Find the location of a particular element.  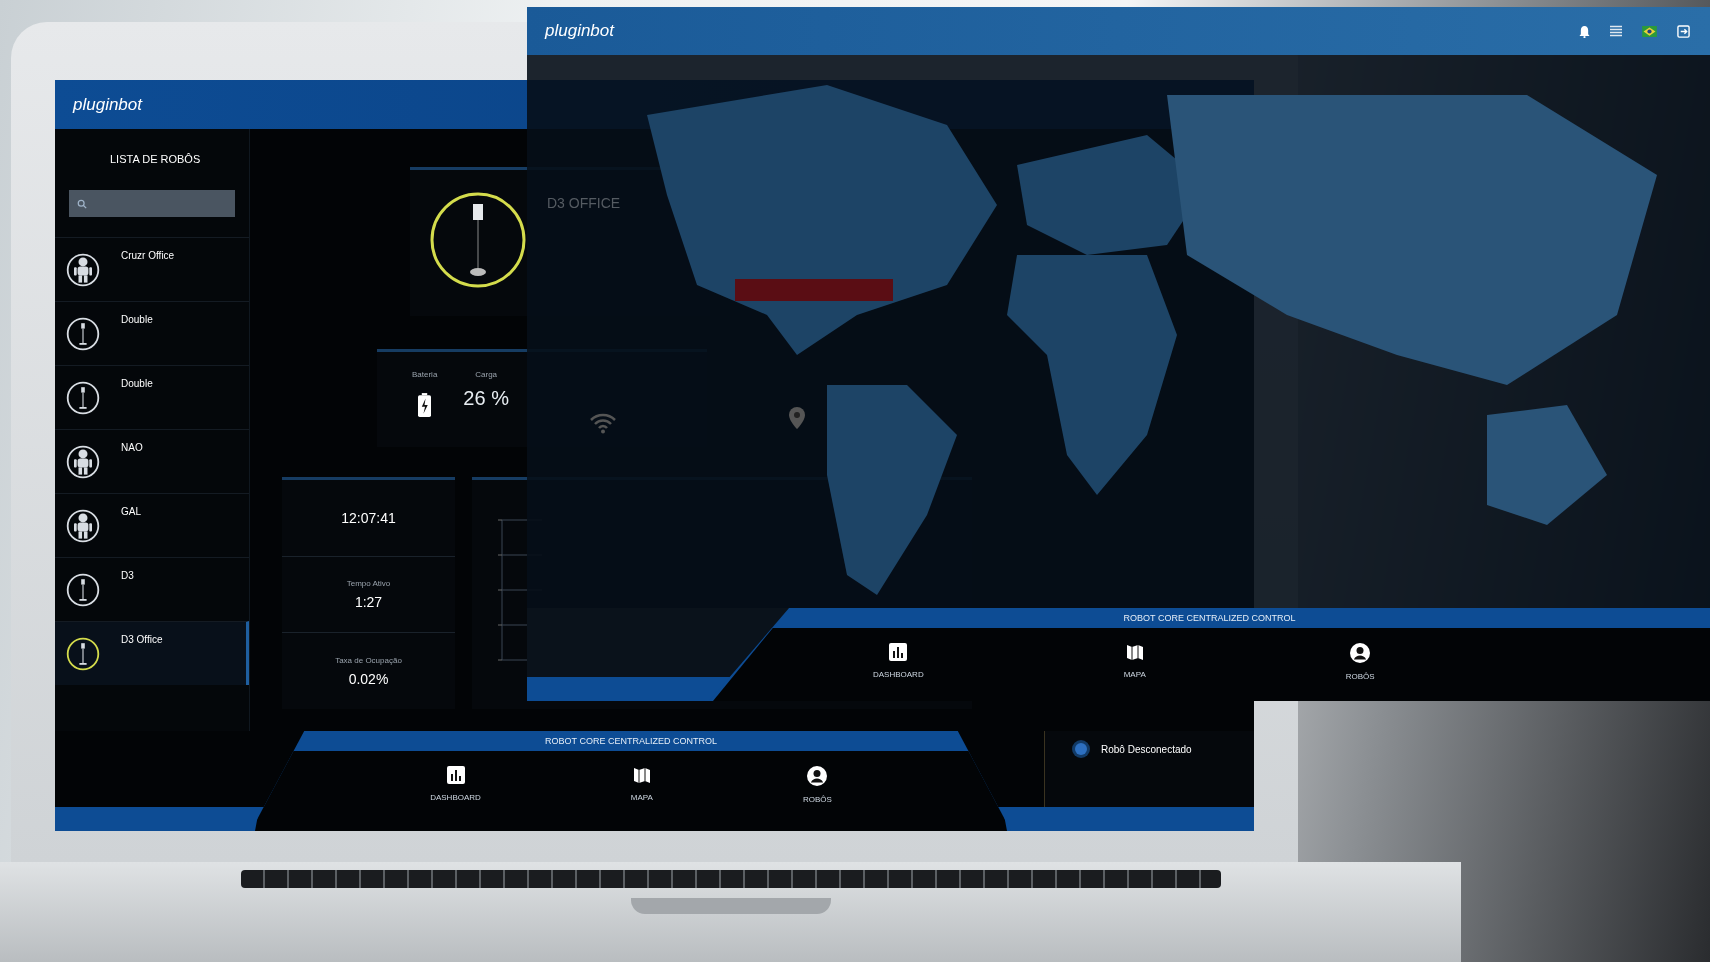

timeline-dot is located at coordinates (1081, 749).